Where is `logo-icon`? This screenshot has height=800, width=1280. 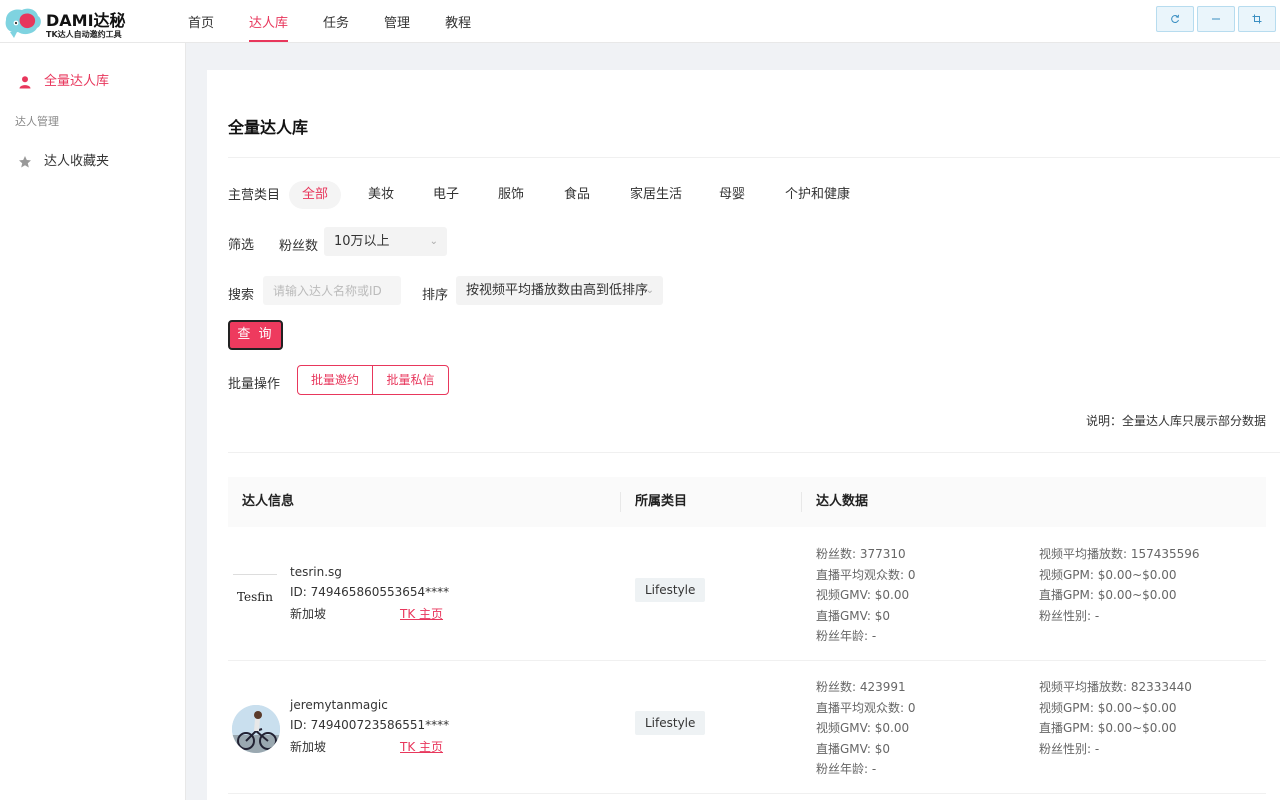 logo-icon is located at coordinates (23, 23).